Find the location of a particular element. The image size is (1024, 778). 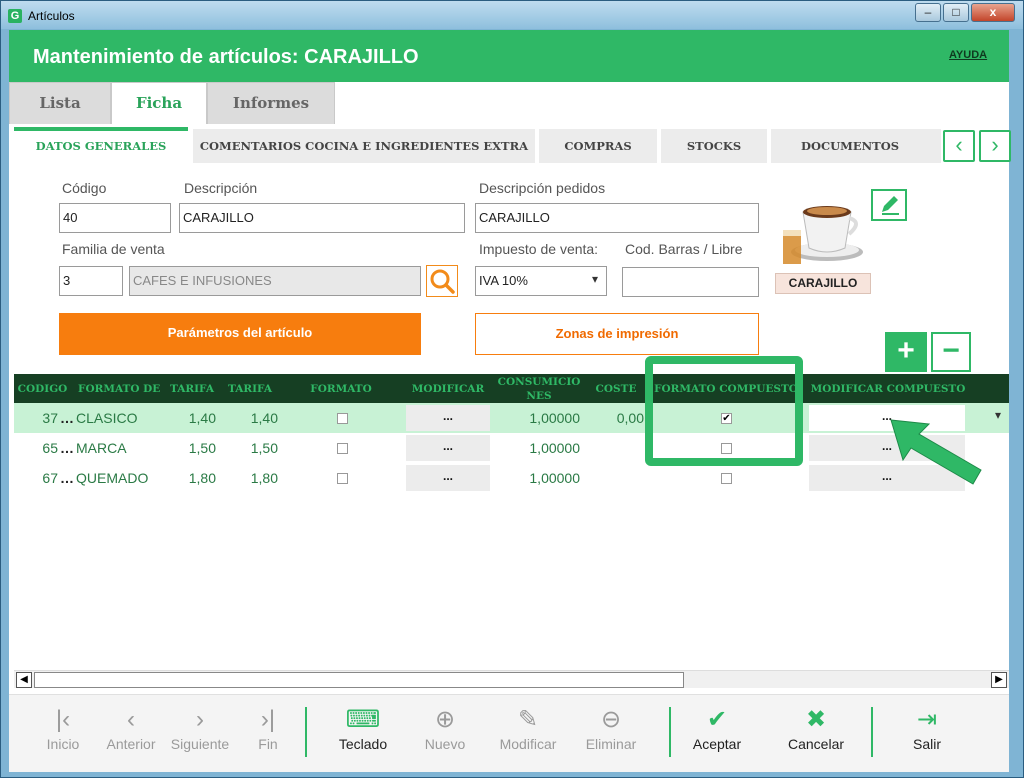

scroll-left-icon: ◀ is located at coordinates (24, 680).